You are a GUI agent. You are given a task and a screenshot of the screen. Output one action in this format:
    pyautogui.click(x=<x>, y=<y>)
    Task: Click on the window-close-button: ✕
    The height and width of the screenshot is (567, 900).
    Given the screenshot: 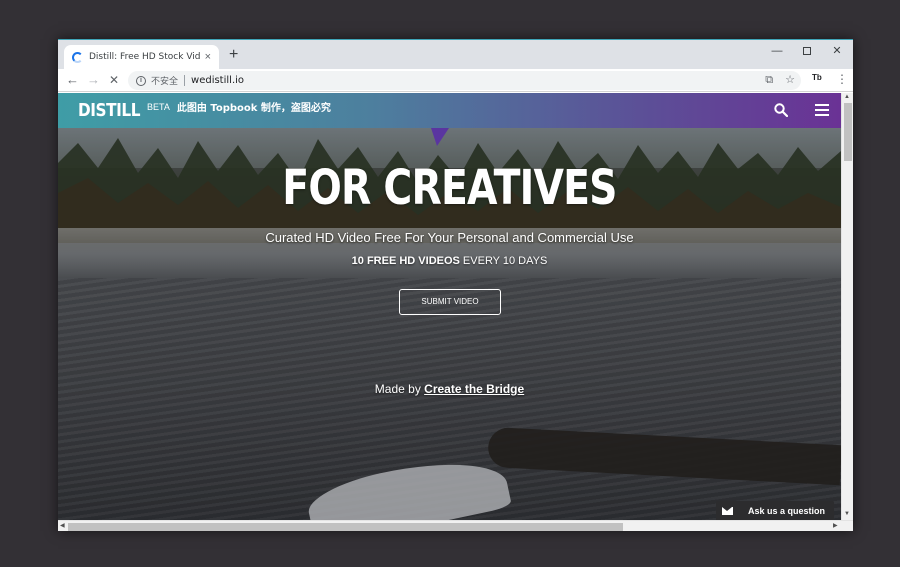 What is the action you would take?
    pyautogui.click(x=837, y=51)
    